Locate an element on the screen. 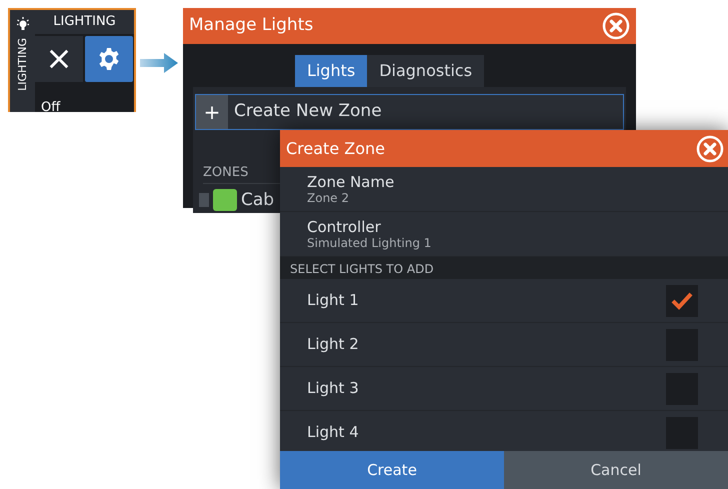 Image resolution: width=728 pixels, height=489 pixels. settings-button is located at coordinates (109, 59).